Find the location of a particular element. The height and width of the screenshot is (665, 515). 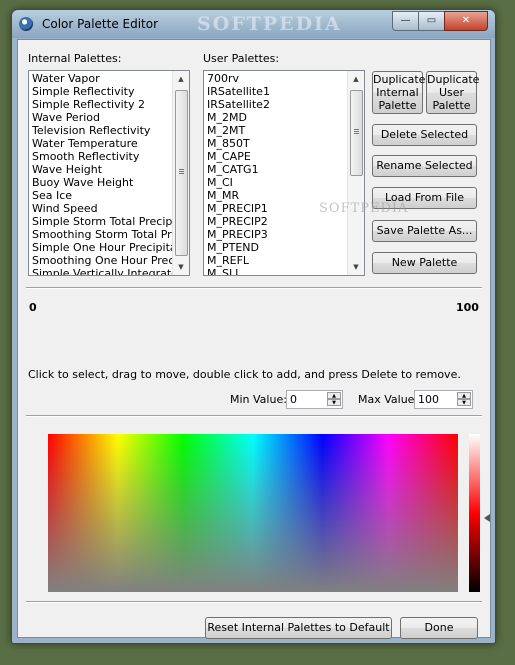

list-item: Simple Reflectivity 2 is located at coordinates (102, 104).